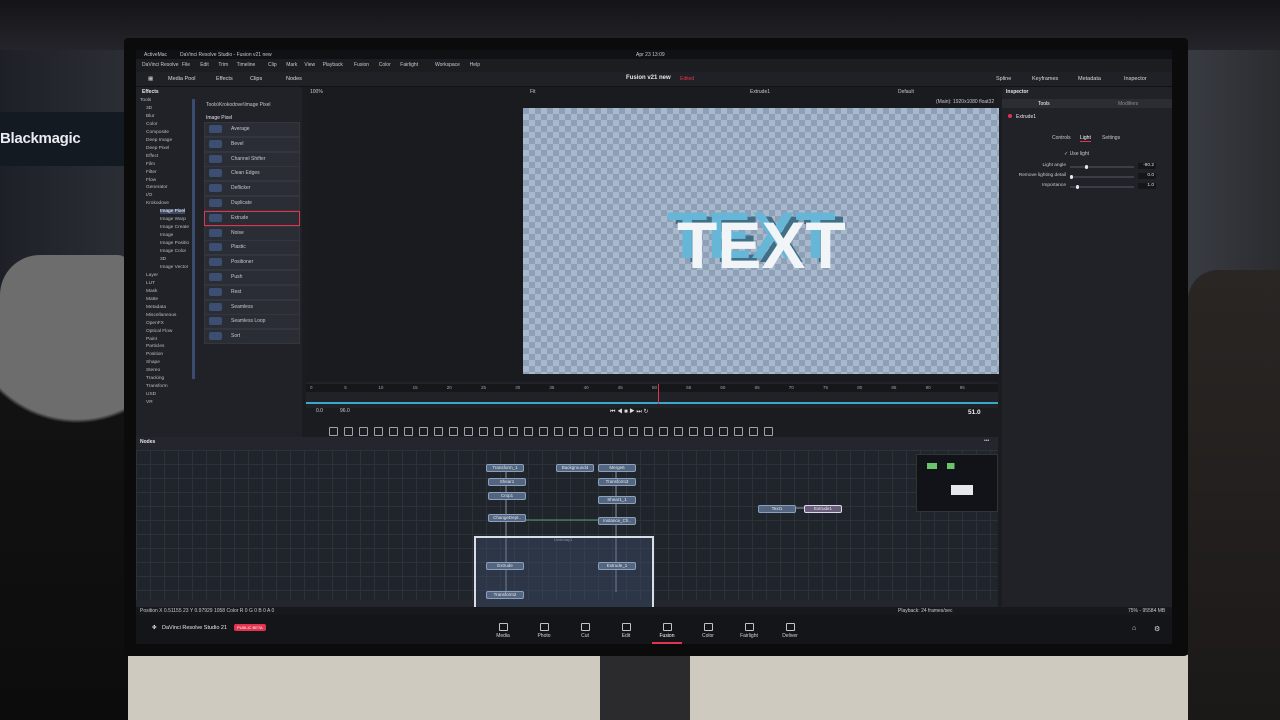 This screenshot has width=1280, height=720. I want to click on tool-item-deflicker: Deflicker, so click(252, 189).